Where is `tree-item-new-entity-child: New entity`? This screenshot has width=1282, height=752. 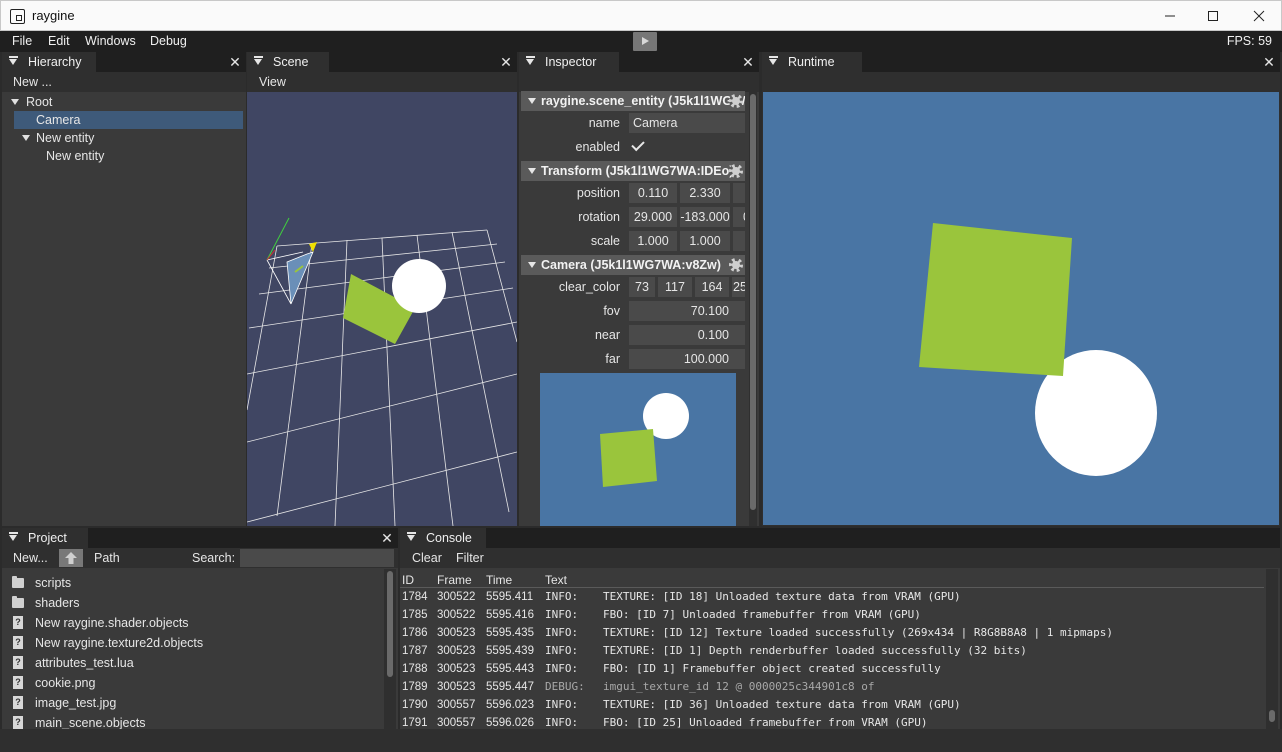
tree-item-new-entity-child: New entity is located at coordinates (133, 156).